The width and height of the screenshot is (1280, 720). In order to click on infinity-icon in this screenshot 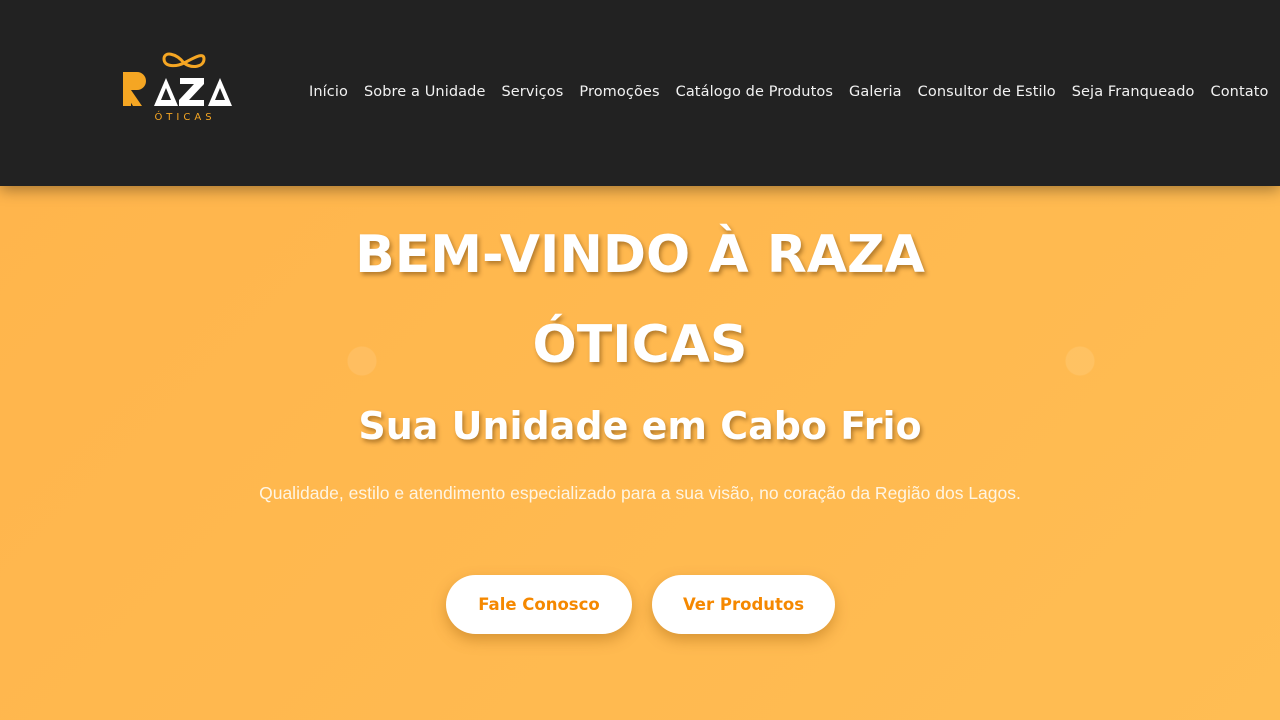, I will do `click(184, 60)`.